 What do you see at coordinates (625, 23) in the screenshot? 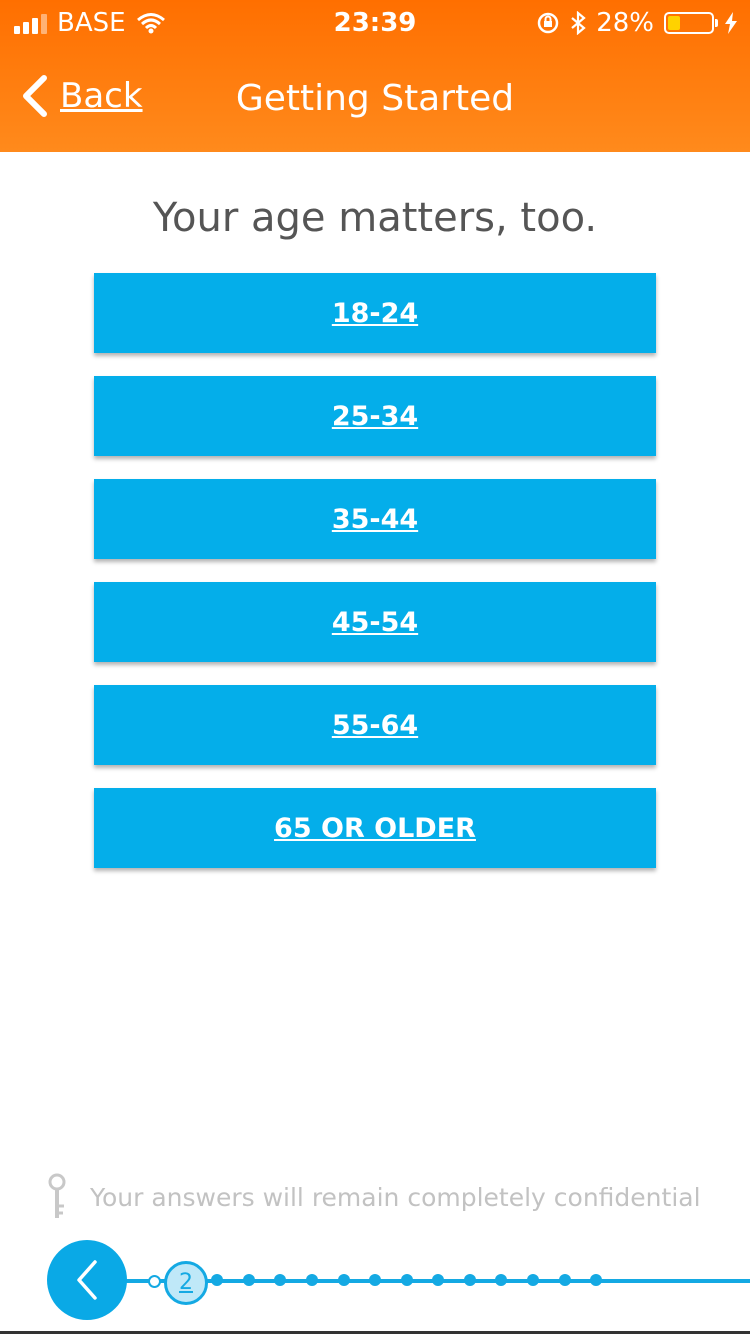
I see `battery-percent: 28%` at bounding box center [625, 23].